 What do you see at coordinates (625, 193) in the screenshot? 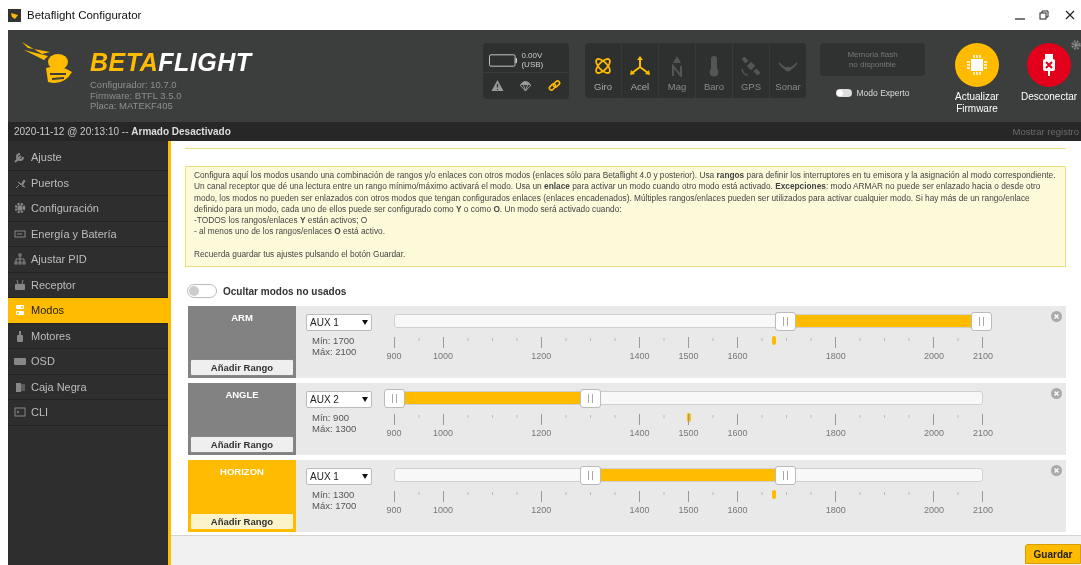
I see `info-text: Configura aquí los modos usando una combinación de rangos y/o enlaces con otros modos (enlaces sólo para Betaflight 4.0 y posterior). Usa rangos para definir los interruptores en tu emisora y la asignación al modo correspondiente. Un canal receptor que dé una lectura entre un rango mínimo/máximo activará el modo. Usa un enlace para activar un modo cuando otro modo está activado. Excepciones: modo ARMAR no puede ser enlazado hacia o desde otro modo, los modos no pueden ser enlazados con otros modos que tengan configurados enlaces (enlaces encadenados). Múltiples rangos/enlaces pueden ser utilizados para activar cualquier modo. Si hay más de un rango/enlace definido para un modo, cada uno de ellos puede ser configurado como Y o como O. Un modo será activado cuando:` at bounding box center [625, 193].